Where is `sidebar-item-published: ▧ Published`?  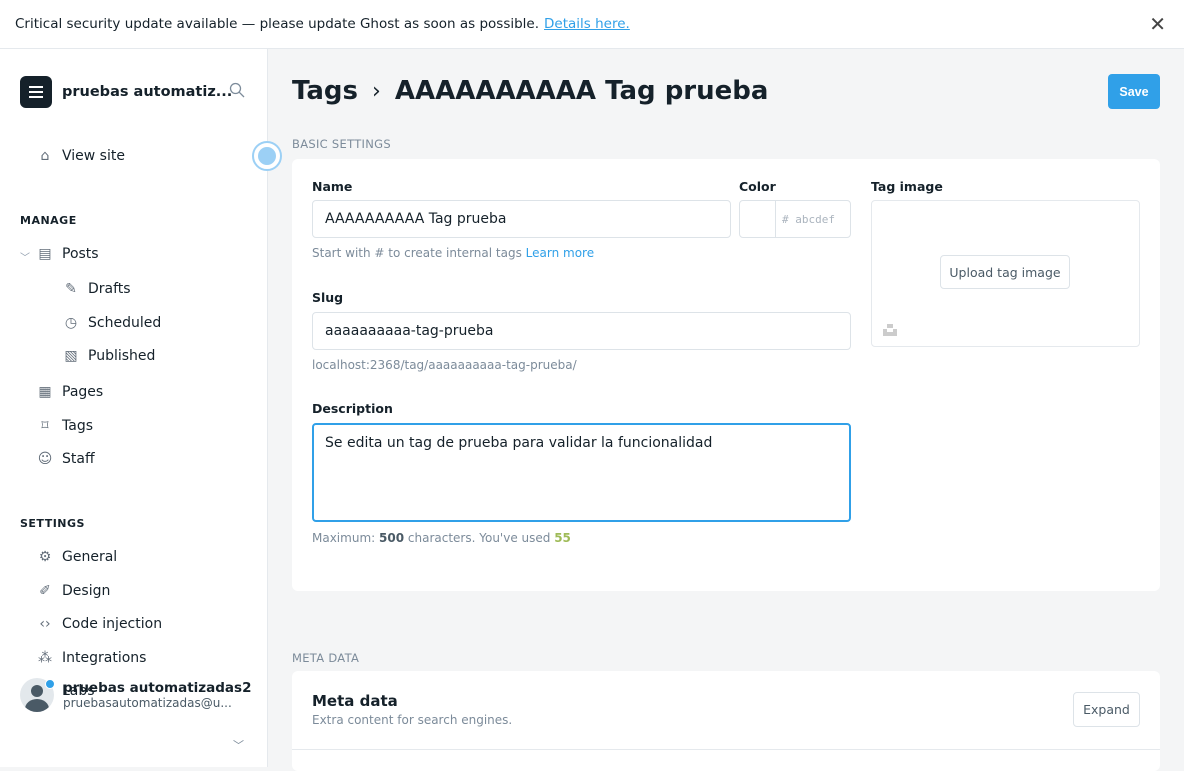 sidebar-item-published: ▧ Published is located at coordinates (108, 356).